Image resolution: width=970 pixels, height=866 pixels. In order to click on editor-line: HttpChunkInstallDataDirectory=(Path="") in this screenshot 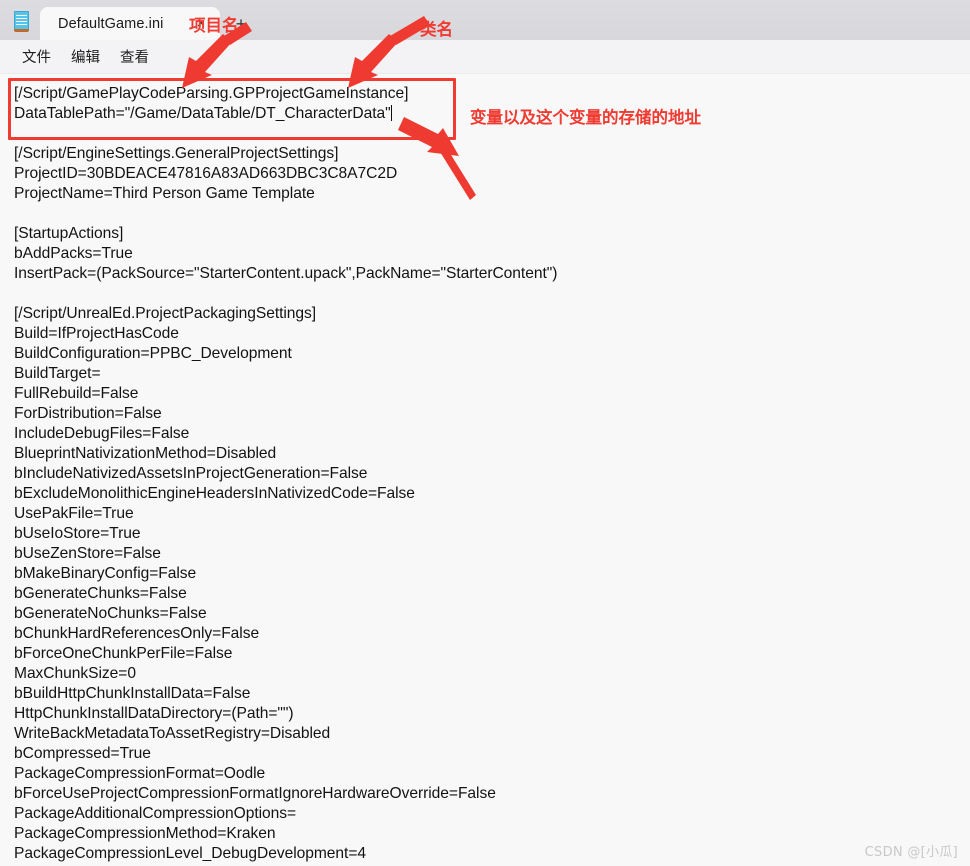, I will do `click(154, 713)`.